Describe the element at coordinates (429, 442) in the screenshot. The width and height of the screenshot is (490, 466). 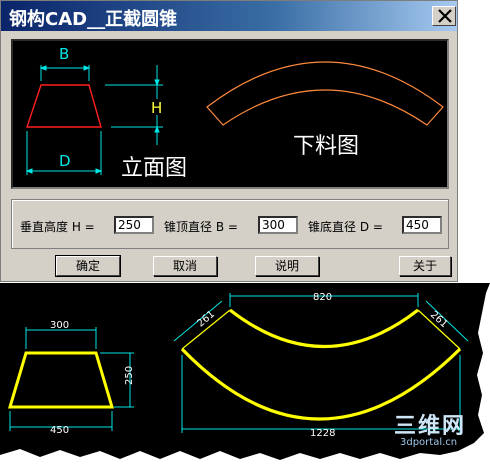
I see `watermark-url: 3dportal.cn` at that location.